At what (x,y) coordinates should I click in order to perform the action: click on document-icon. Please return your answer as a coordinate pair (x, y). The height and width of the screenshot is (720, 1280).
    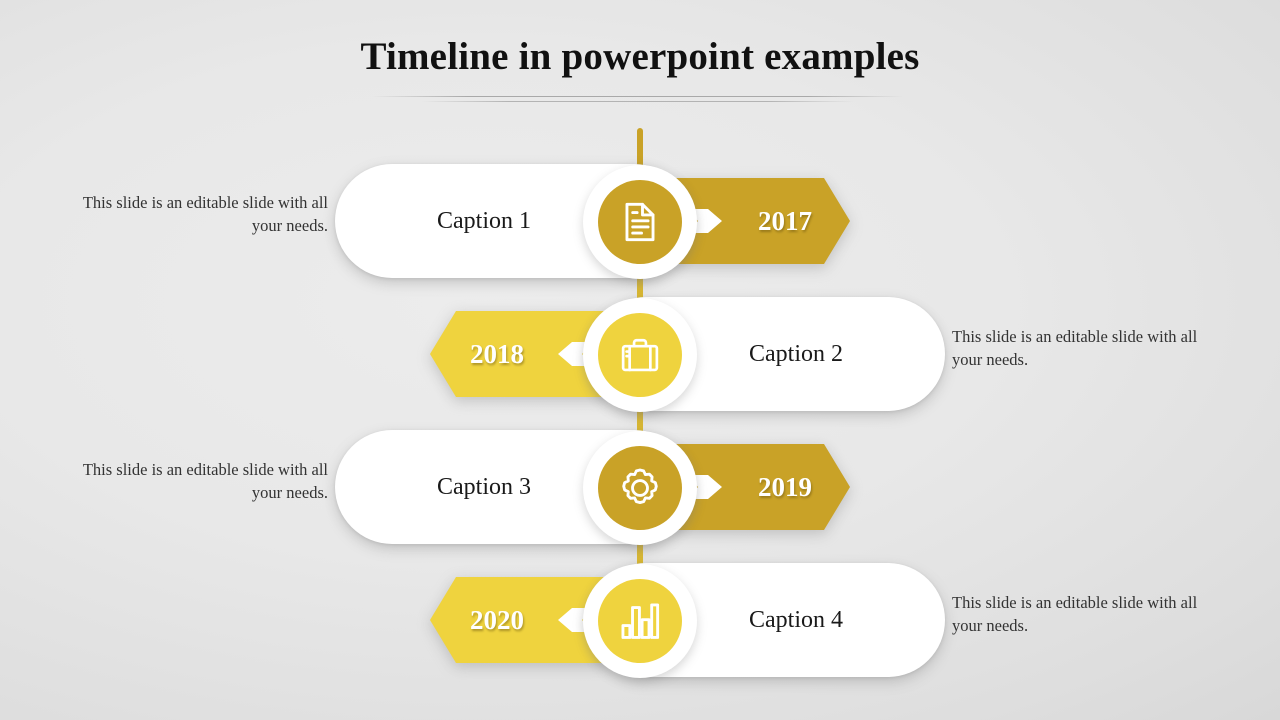
    Looking at the image, I should click on (640, 222).